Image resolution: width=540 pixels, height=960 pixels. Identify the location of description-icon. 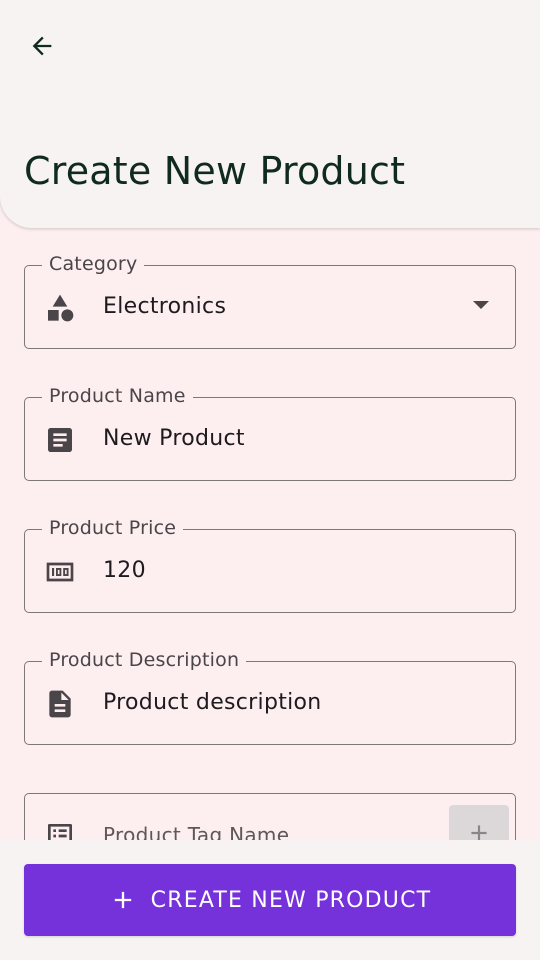
(60, 704).